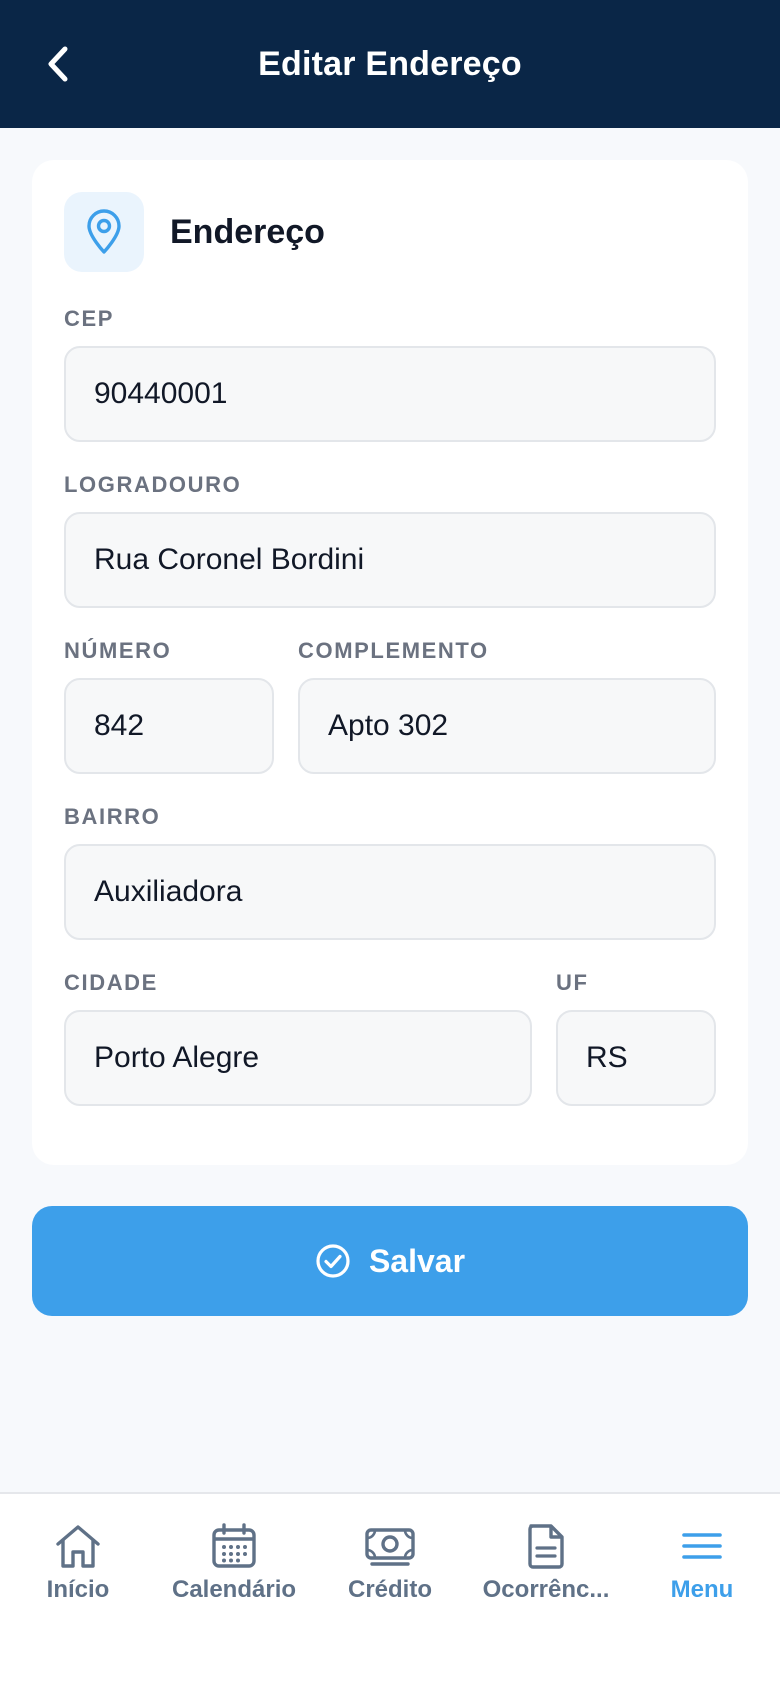  What do you see at coordinates (112, 816) in the screenshot?
I see `bairro-label: BAIRRO` at bounding box center [112, 816].